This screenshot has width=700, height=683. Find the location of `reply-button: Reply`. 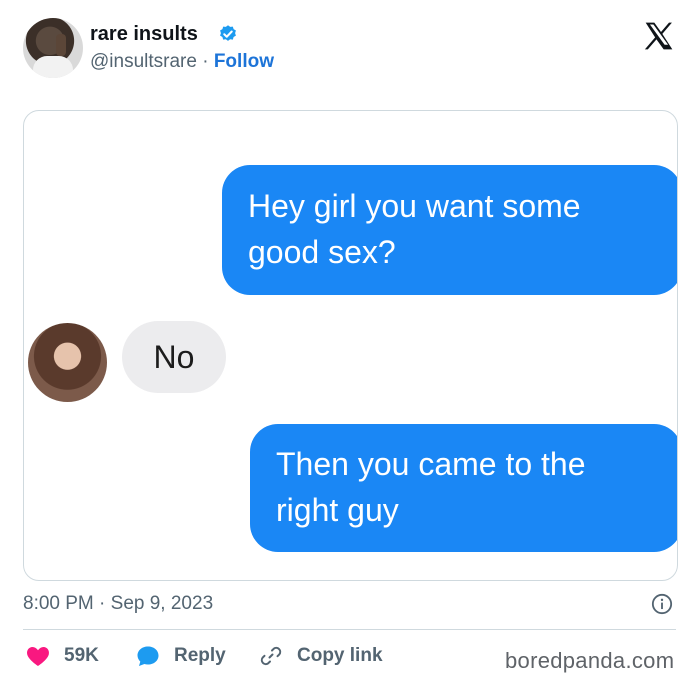

reply-button: Reply is located at coordinates (181, 656).